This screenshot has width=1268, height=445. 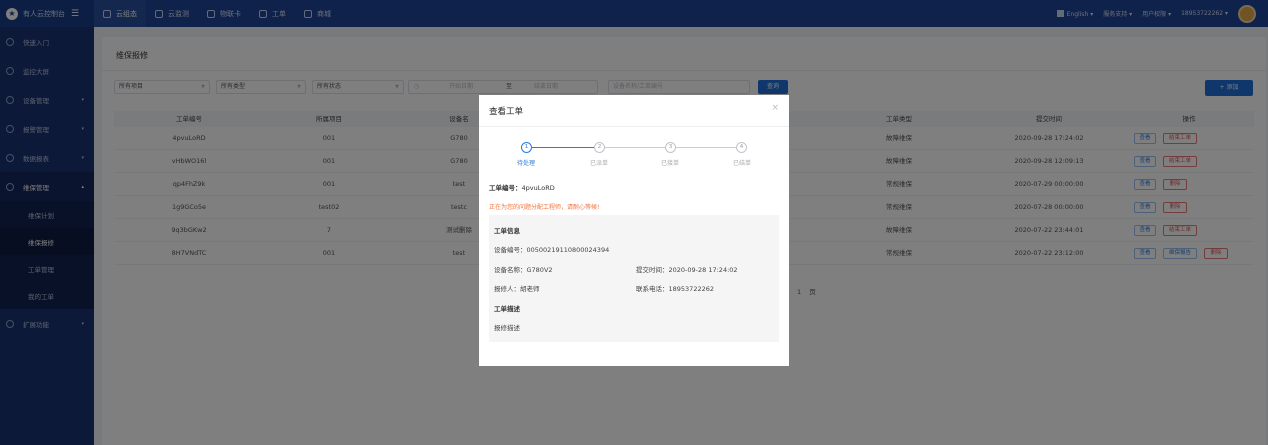 What do you see at coordinates (634, 126) in the screenshot?
I see `divider` at bounding box center [634, 126].